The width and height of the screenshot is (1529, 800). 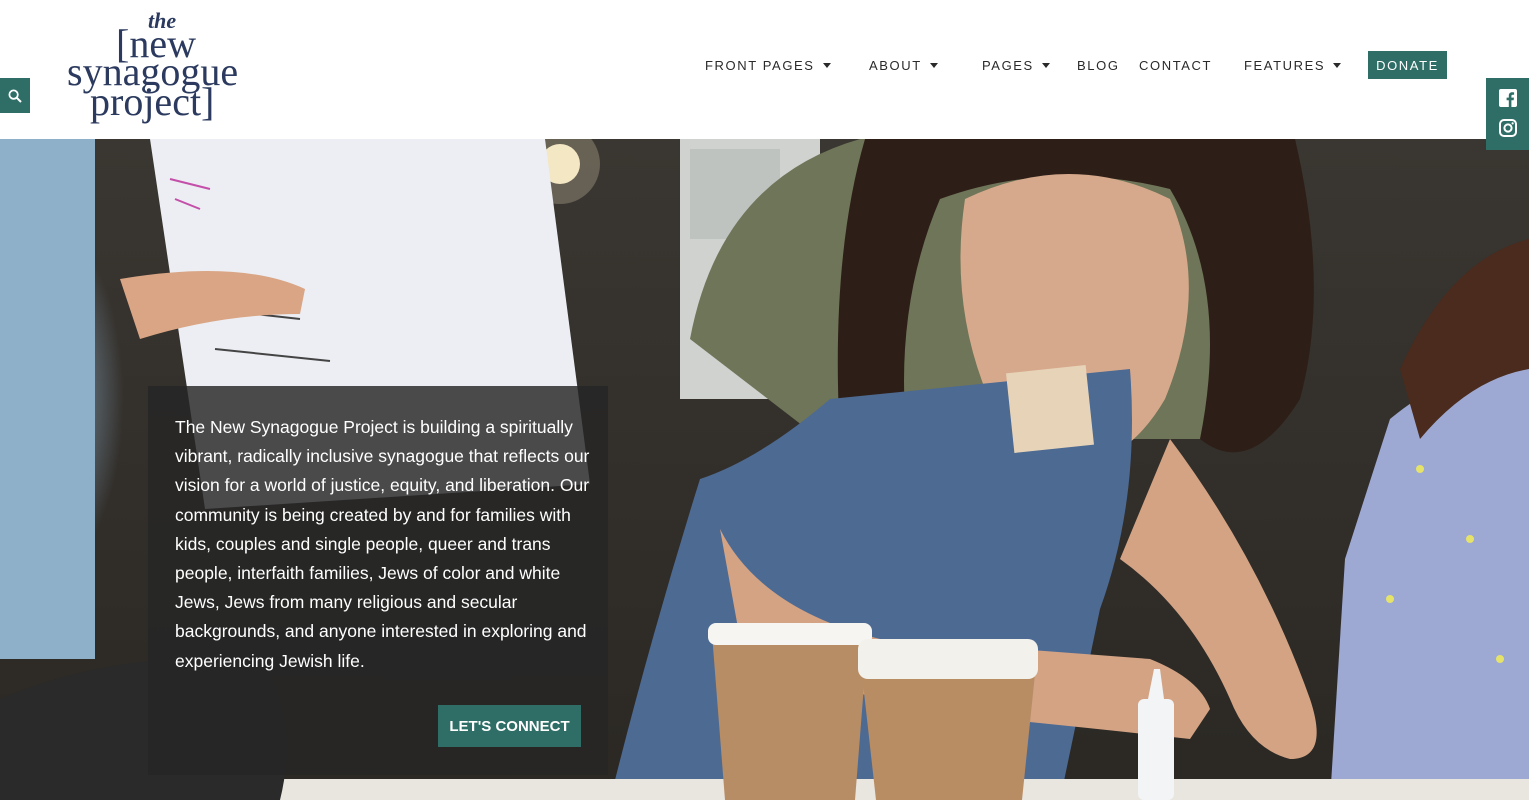 I want to click on donate-button: DONATE, so click(x=1407, y=65).